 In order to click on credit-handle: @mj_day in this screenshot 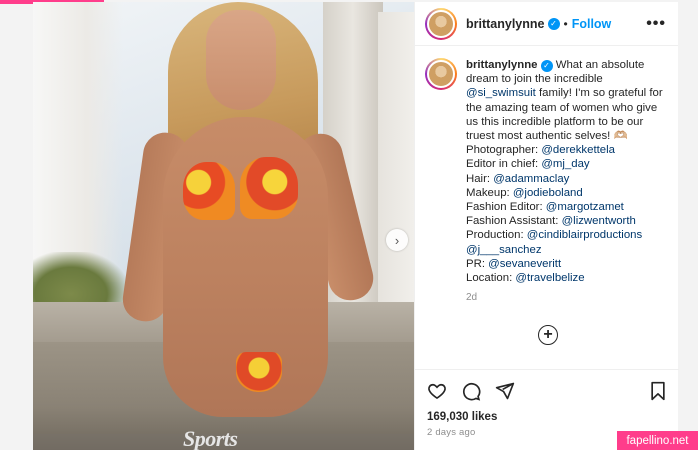, I will do `click(565, 164)`.